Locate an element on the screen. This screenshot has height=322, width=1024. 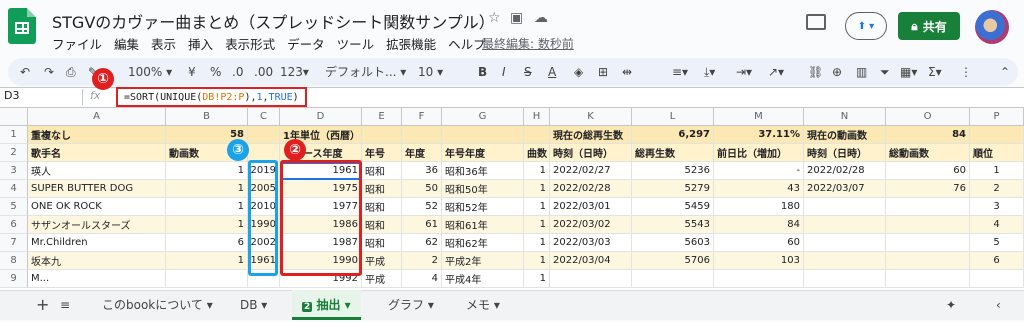
cell: 平成 is located at coordinates (382, 279).